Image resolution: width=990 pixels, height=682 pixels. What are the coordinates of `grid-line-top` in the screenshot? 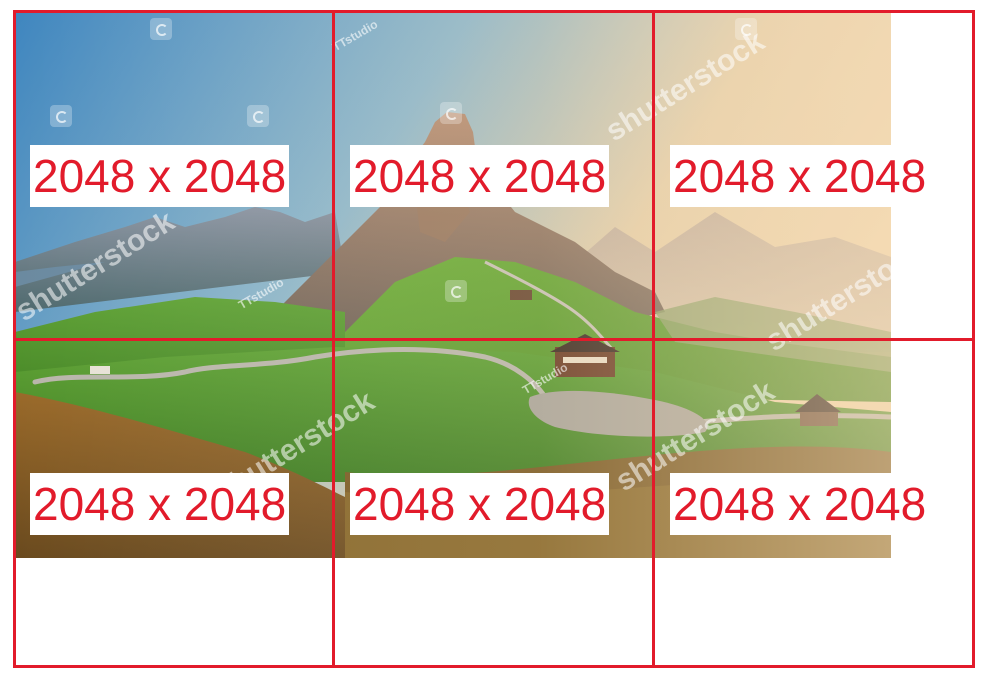 It's located at (494, 11).